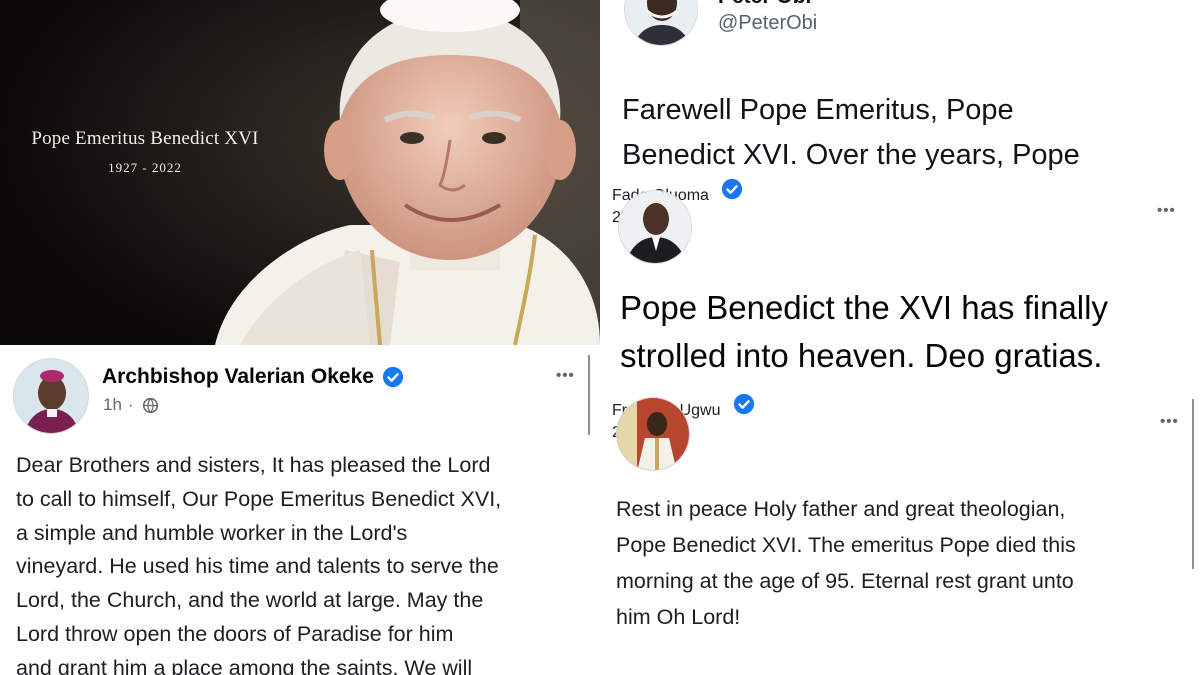  I want to click on author-name: Archbishop Valerian Okeke, so click(238, 377).